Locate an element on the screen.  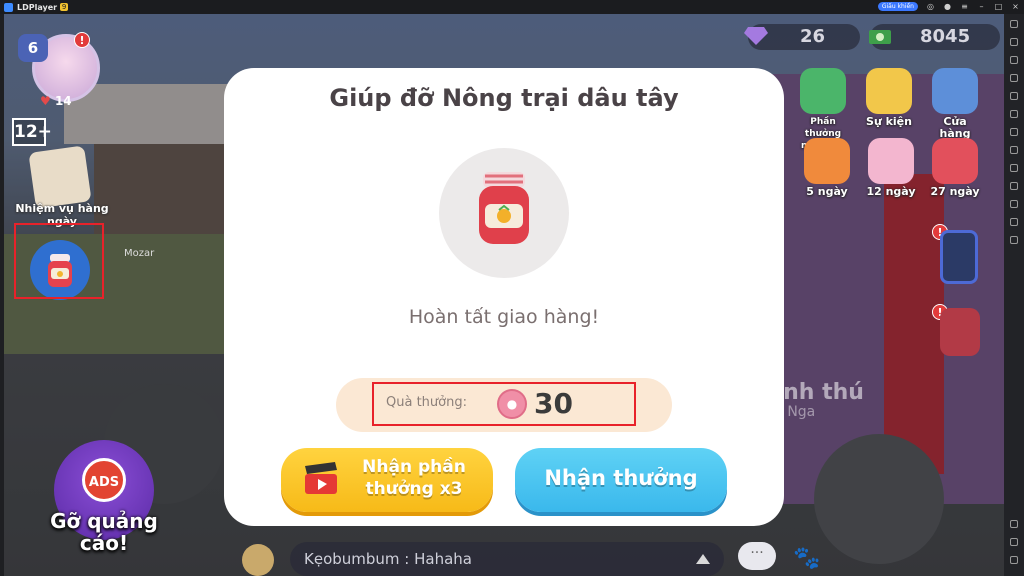
strawberry-event-button: 27 ngày is located at coordinates (955, 168).